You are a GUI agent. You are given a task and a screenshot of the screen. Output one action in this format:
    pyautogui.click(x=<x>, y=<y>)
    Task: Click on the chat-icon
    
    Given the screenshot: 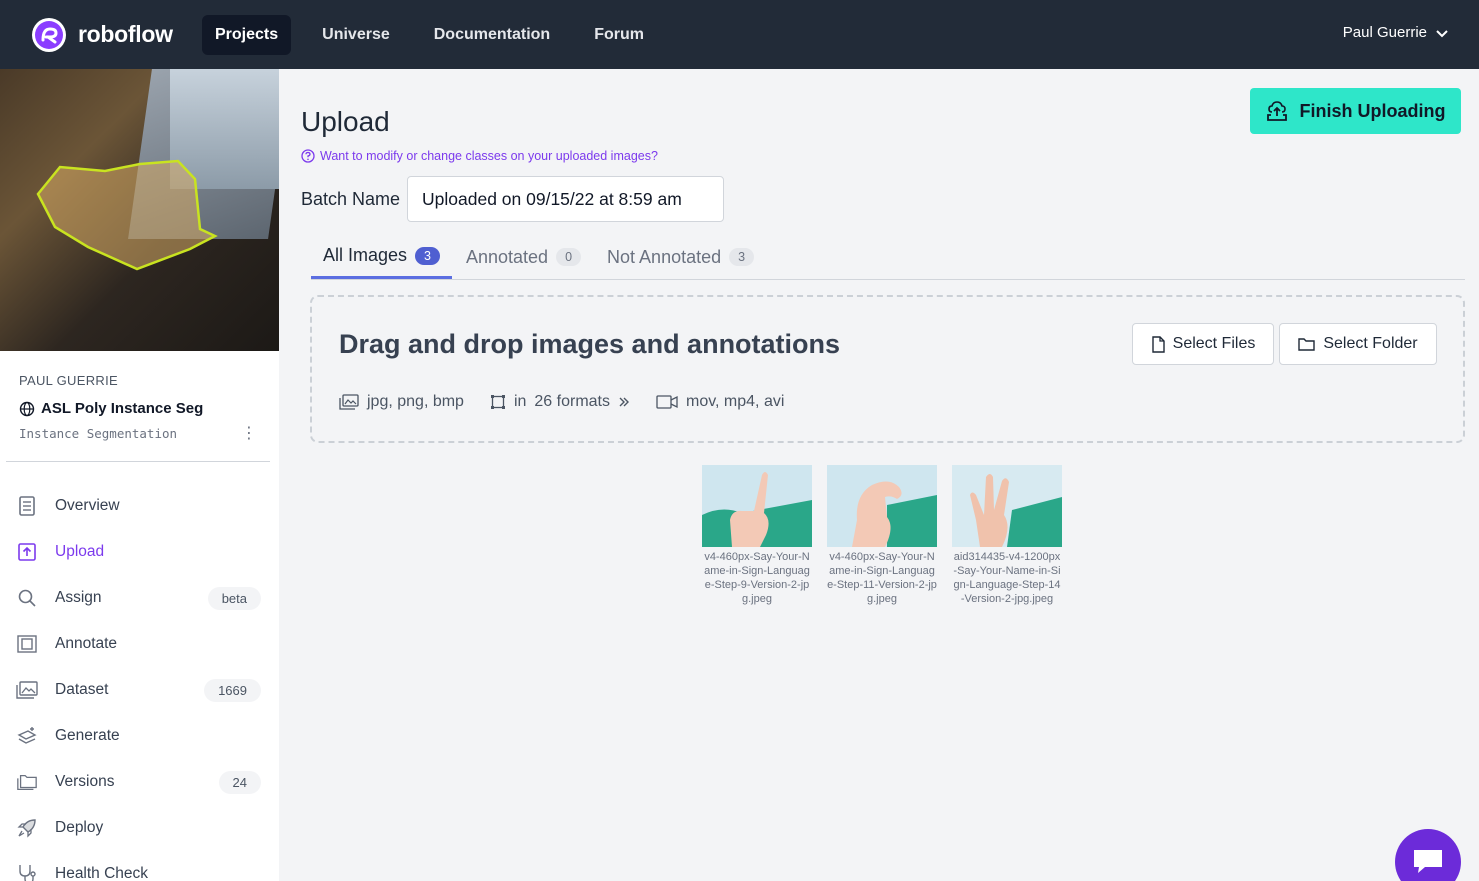 What is the action you would take?
    pyautogui.click(x=1428, y=861)
    